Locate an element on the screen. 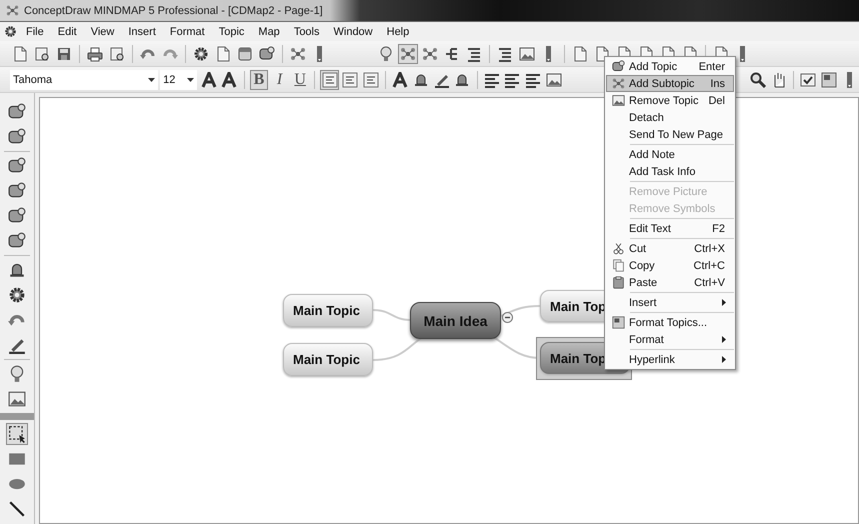 The width and height of the screenshot is (859, 524). menu-item: Add Subtopic Ins is located at coordinates (670, 83).